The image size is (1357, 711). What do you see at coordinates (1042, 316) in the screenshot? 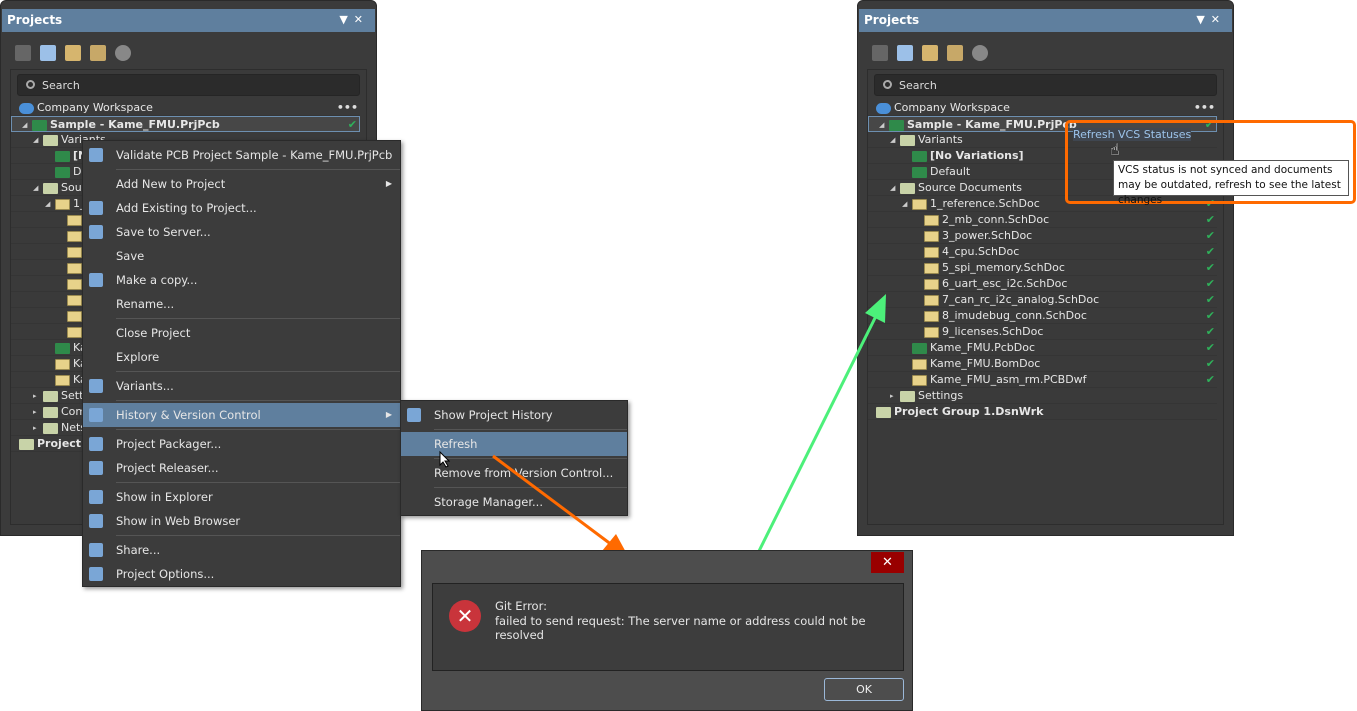
I see `tree-item: 8_imudebug_conn.SchDoc ✔` at bounding box center [1042, 316].